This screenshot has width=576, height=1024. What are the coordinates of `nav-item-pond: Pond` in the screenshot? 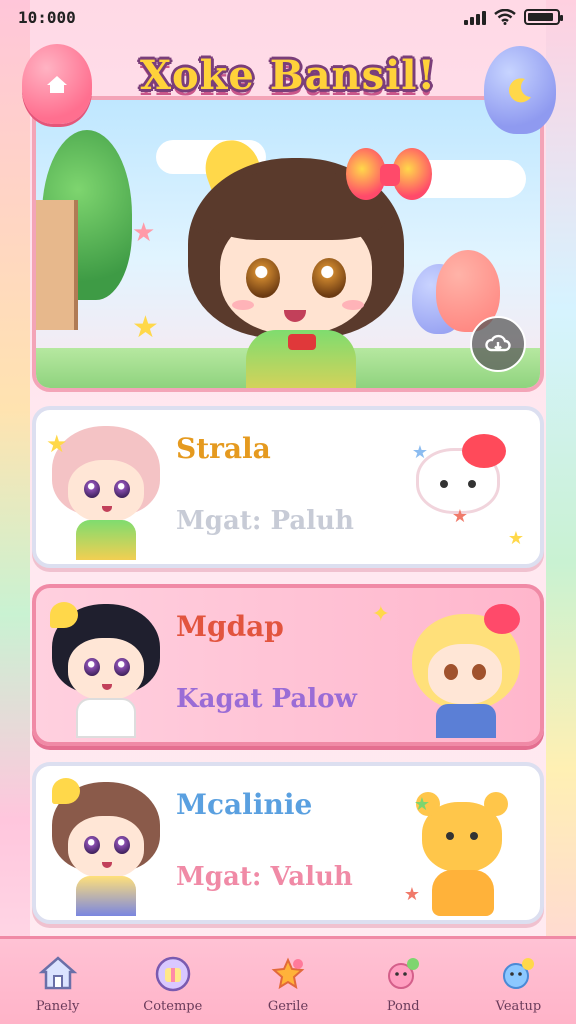 It's located at (403, 981).